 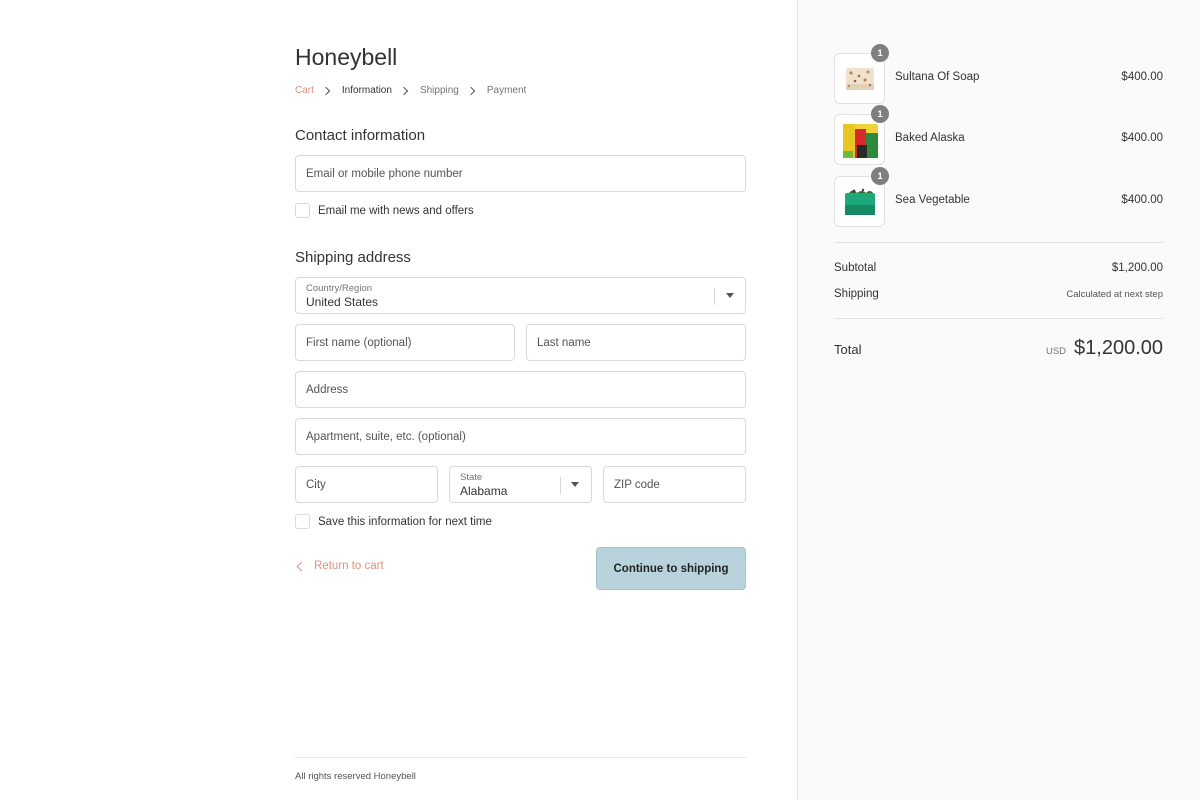 I want to click on state-value: Alabama, so click(x=484, y=490).